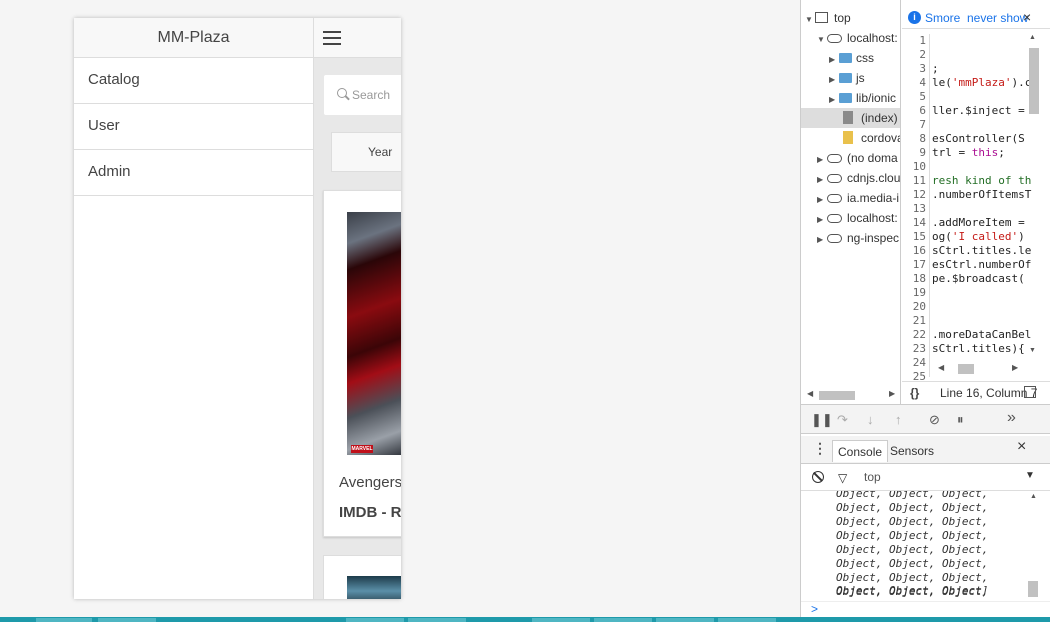 This screenshot has height=622, width=1050. What do you see at coordinates (366, 152) in the screenshot?
I see `year-filter-button: Year` at bounding box center [366, 152].